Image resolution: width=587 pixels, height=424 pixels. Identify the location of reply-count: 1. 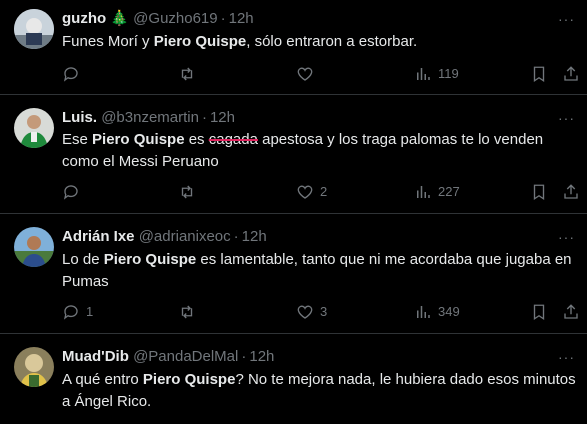
(90, 311).